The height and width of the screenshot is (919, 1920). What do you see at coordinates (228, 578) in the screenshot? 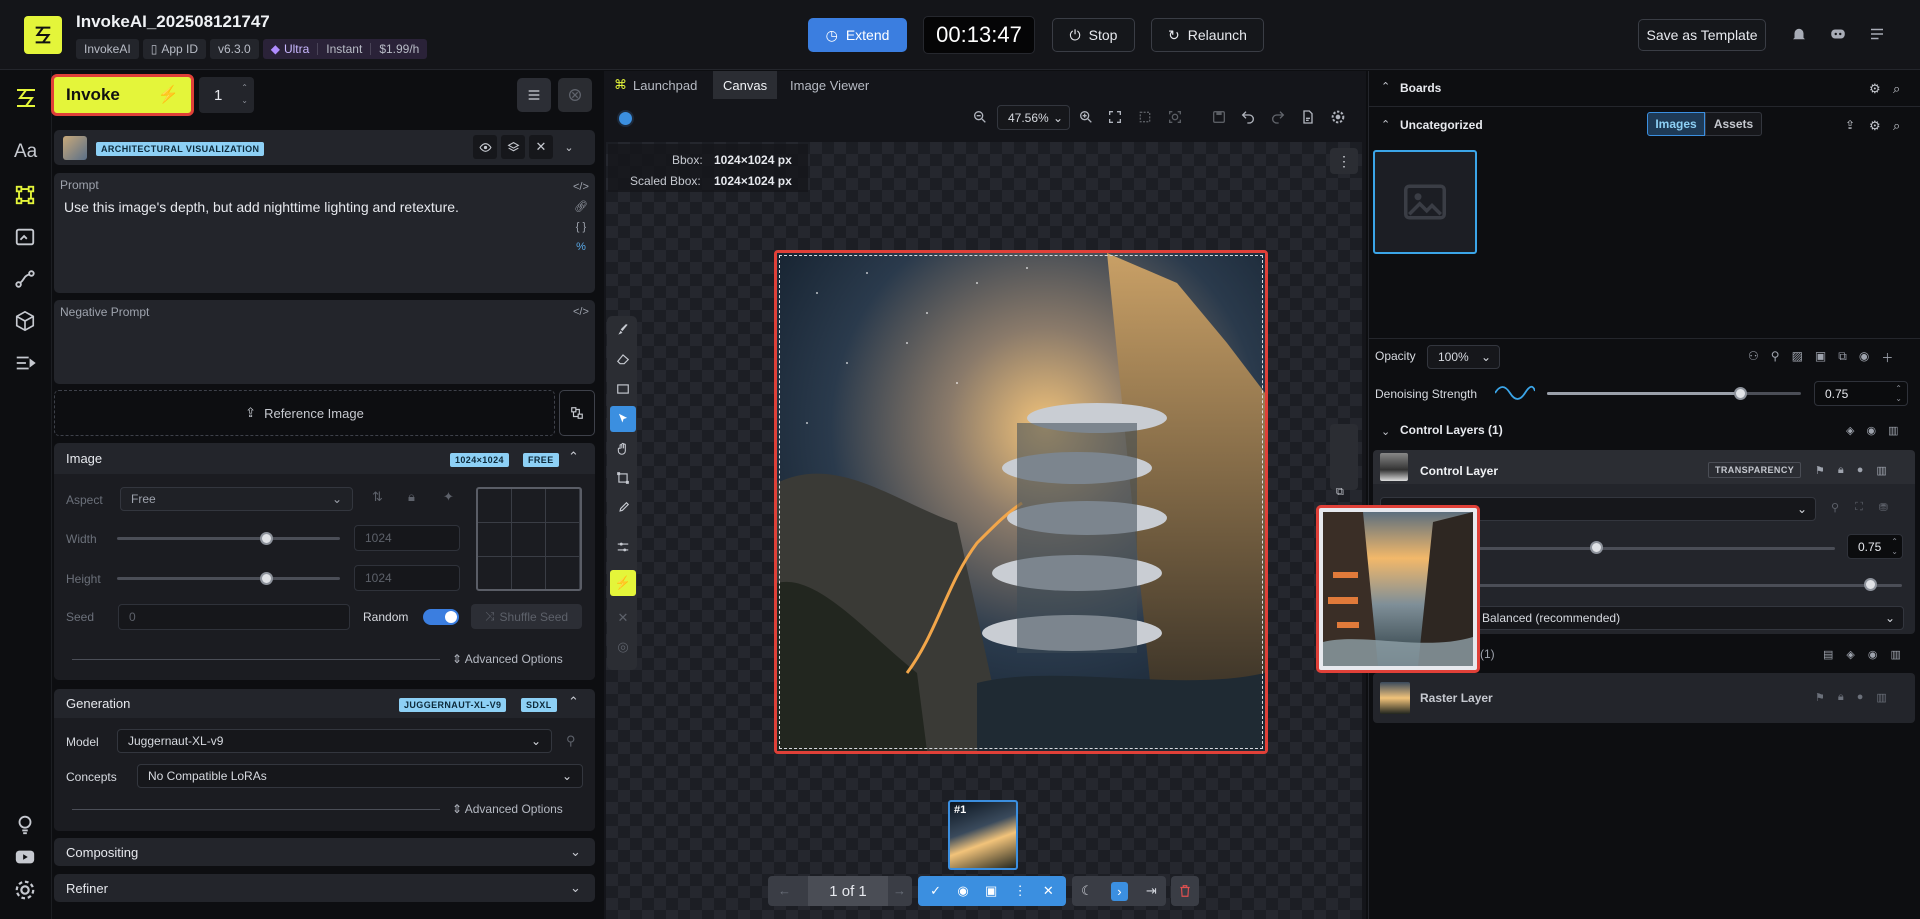
I see `height-slider` at bounding box center [228, 578].